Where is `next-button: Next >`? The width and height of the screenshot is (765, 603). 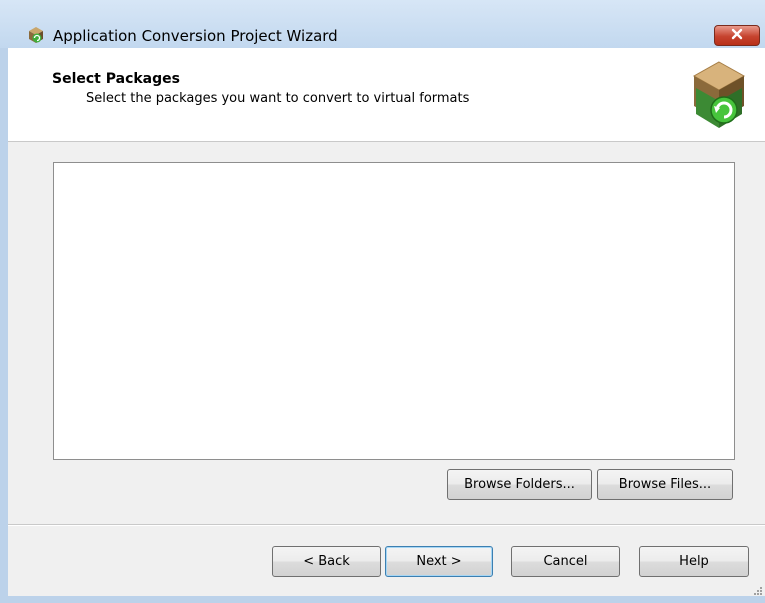 next-button: Next > is located at coordinates (439, 561).